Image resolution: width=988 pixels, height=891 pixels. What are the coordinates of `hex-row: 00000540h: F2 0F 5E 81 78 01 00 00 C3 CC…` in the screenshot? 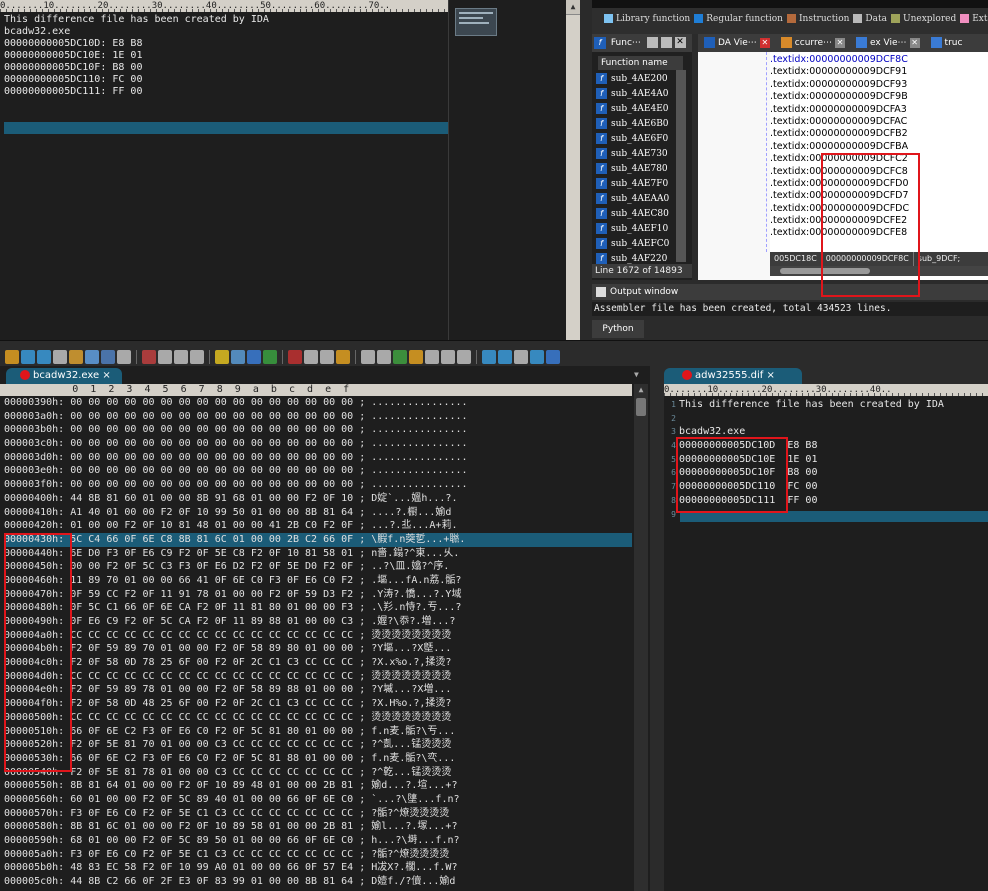 It's located at (318, 773).